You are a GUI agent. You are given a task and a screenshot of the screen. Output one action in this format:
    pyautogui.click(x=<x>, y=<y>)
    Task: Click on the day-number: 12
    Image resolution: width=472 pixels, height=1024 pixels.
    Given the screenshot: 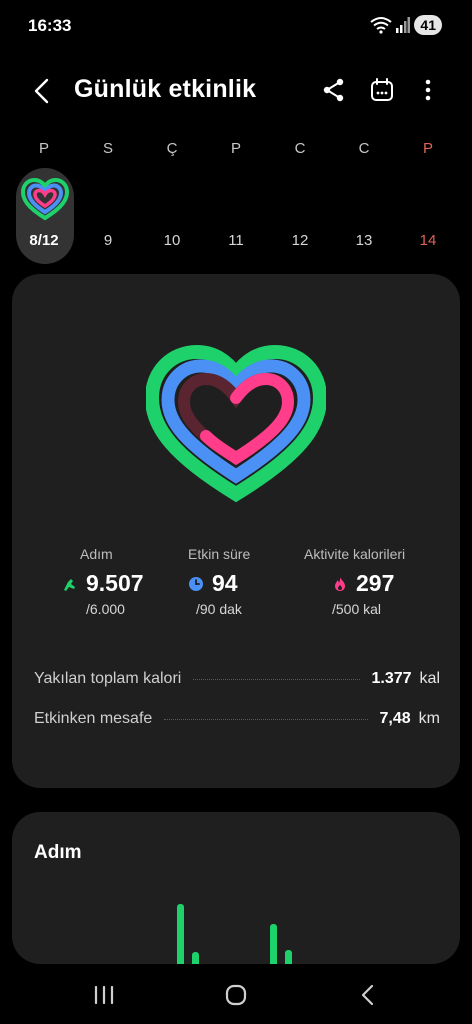 What is the action you would take?
    pyautogui.click(x=300, y=240)
    